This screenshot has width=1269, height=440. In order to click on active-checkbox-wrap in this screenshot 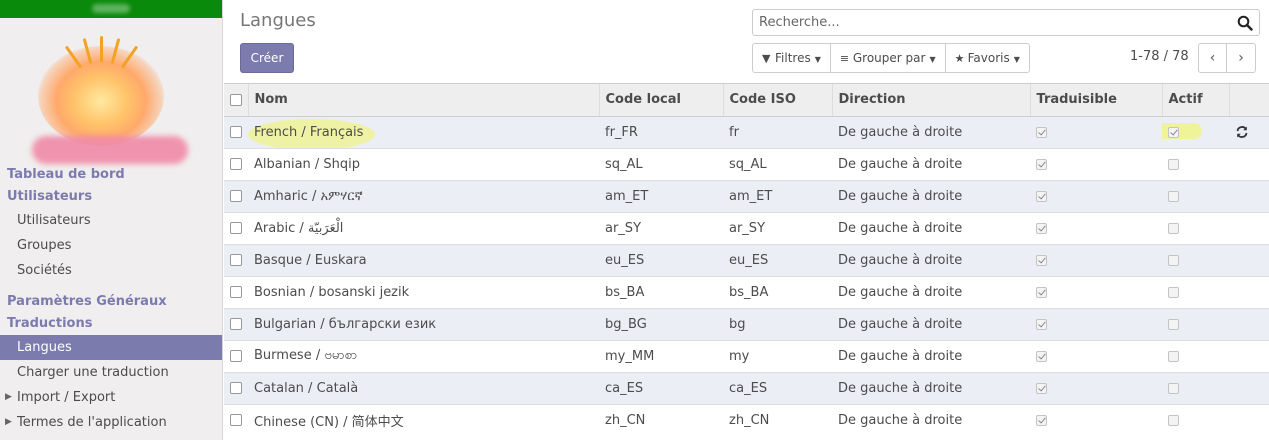, I will do `click(1173, 420)`.